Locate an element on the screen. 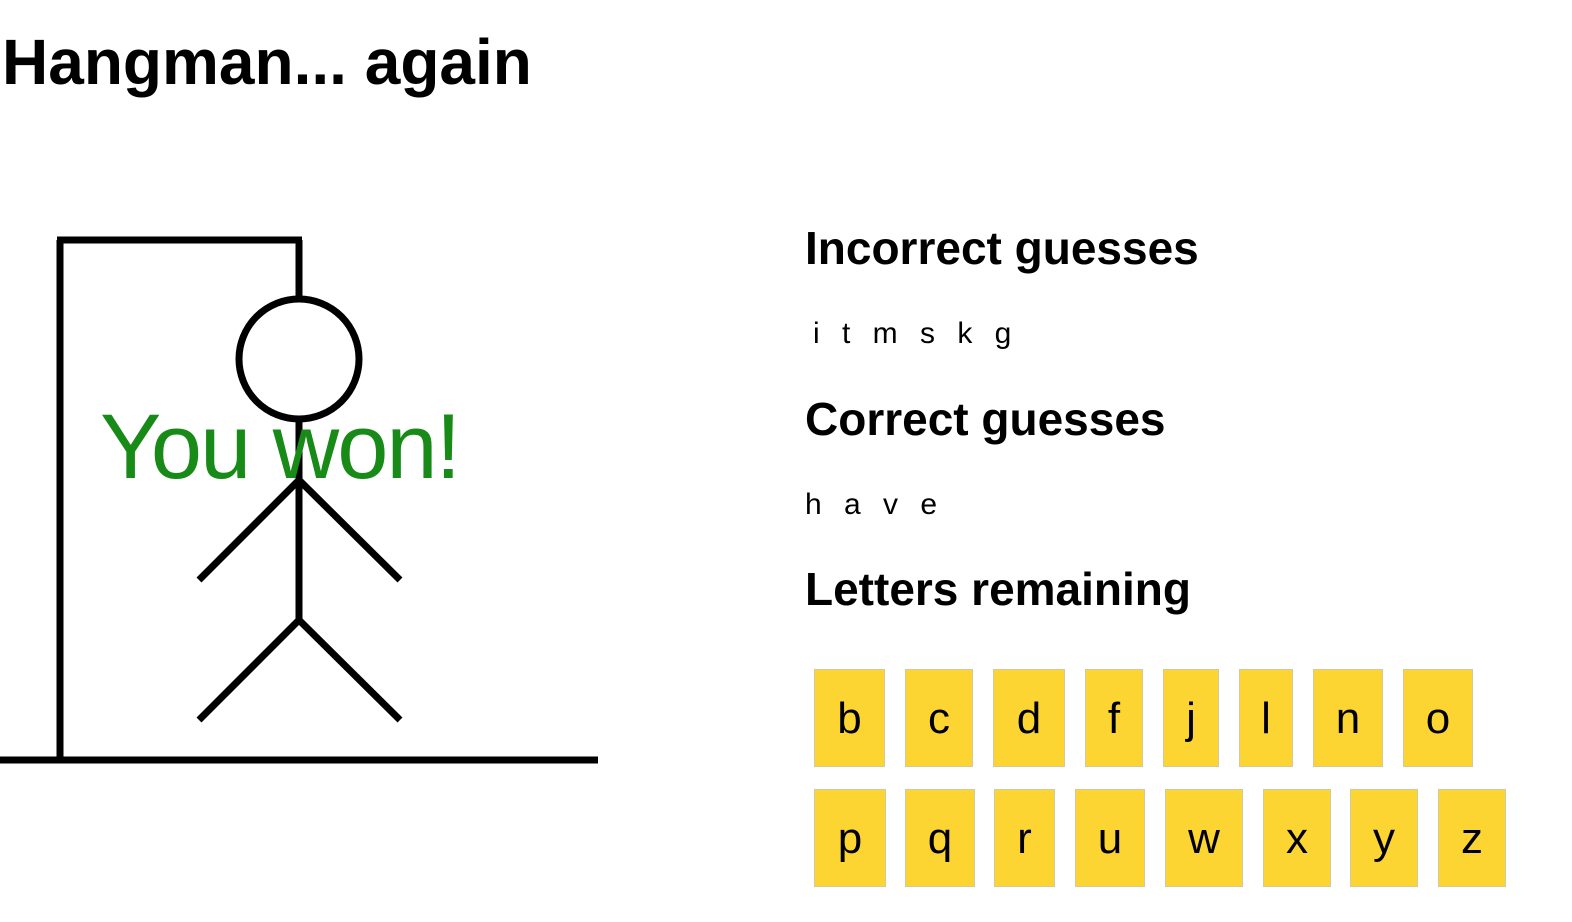  figure-right-leg is located at coordinates (349, 670).